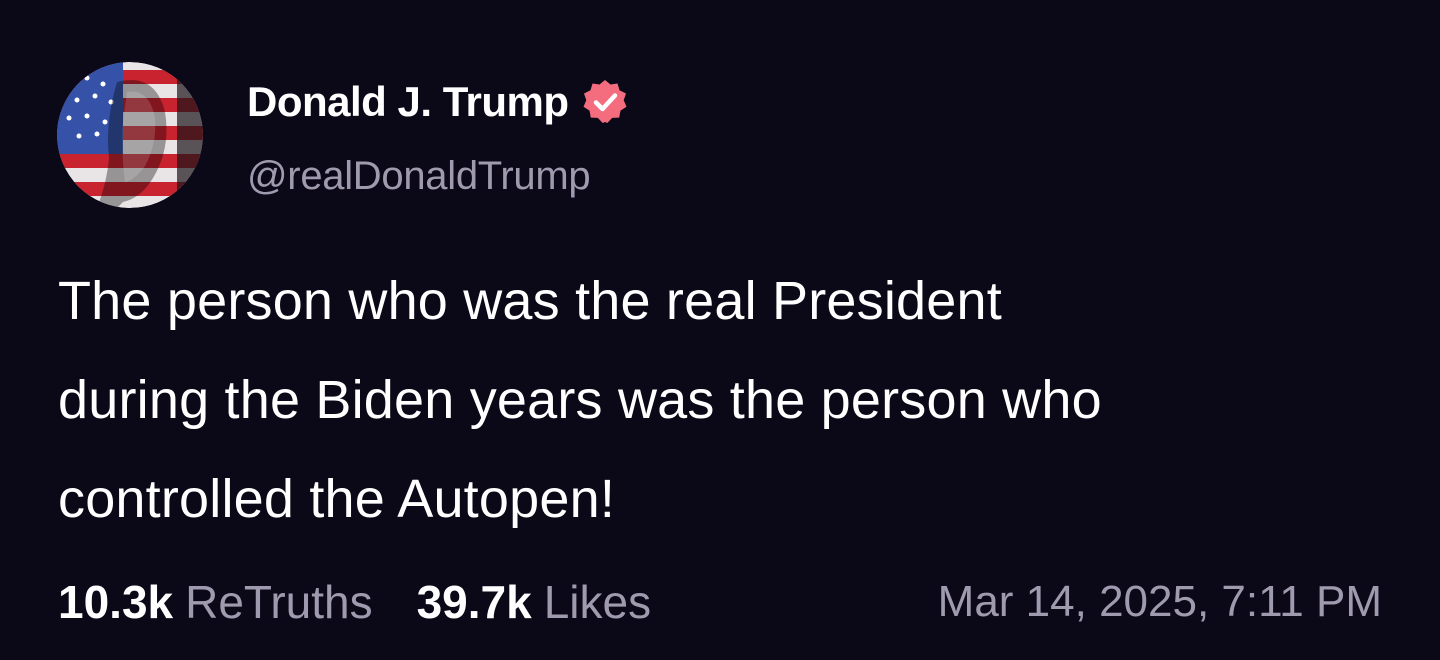 This screenshot has width=1440, height=660. What do you see at coordinates (408, 102) in the screenshot?
I see `display-name: Donald J. Trump` at bounding box center [408, 102].